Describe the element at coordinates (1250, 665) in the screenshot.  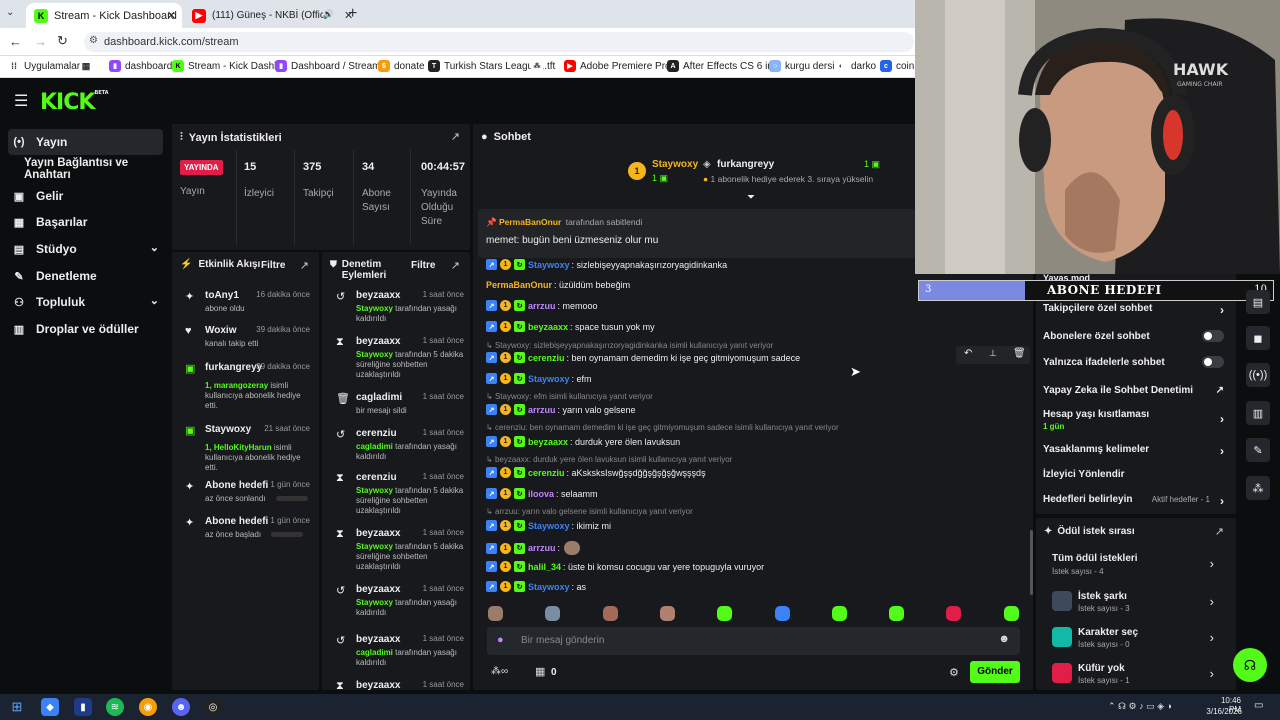
I see `support-button: ☊` at that location.